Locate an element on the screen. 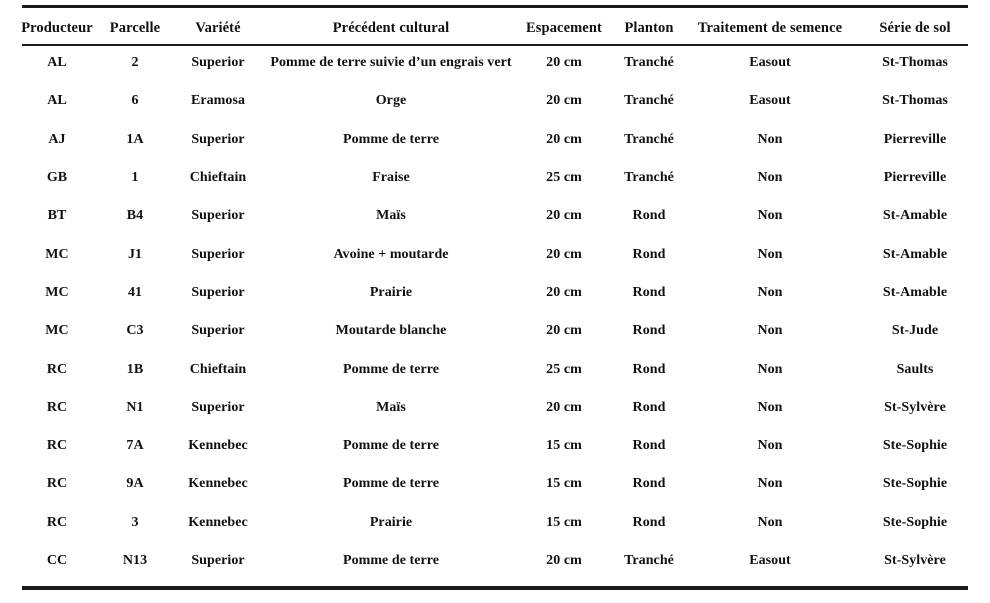 The height and width of the screenshot is (603, 990). cell-parcelle: B4 is located at coordinates (135, 216).